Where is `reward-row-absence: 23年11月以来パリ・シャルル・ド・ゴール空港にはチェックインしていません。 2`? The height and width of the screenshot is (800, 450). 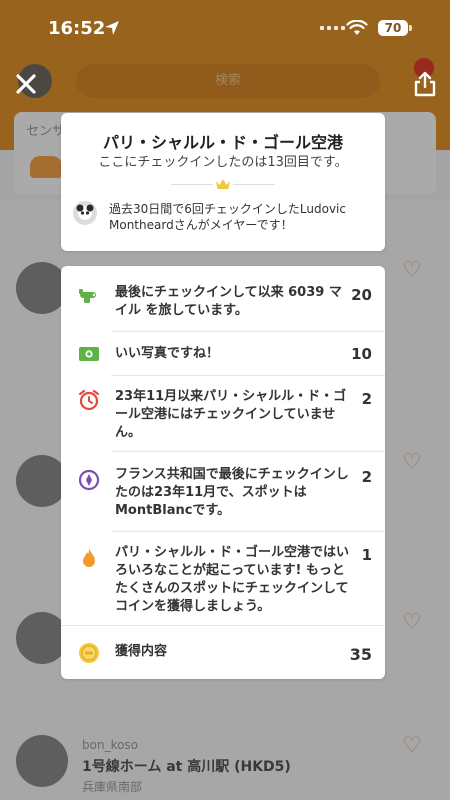
reward-row-absence: 23年11月以来パリ・シャルル・ド・ゴール空港にはチェックインしていません。 2 is located at coordinates (223, 414).